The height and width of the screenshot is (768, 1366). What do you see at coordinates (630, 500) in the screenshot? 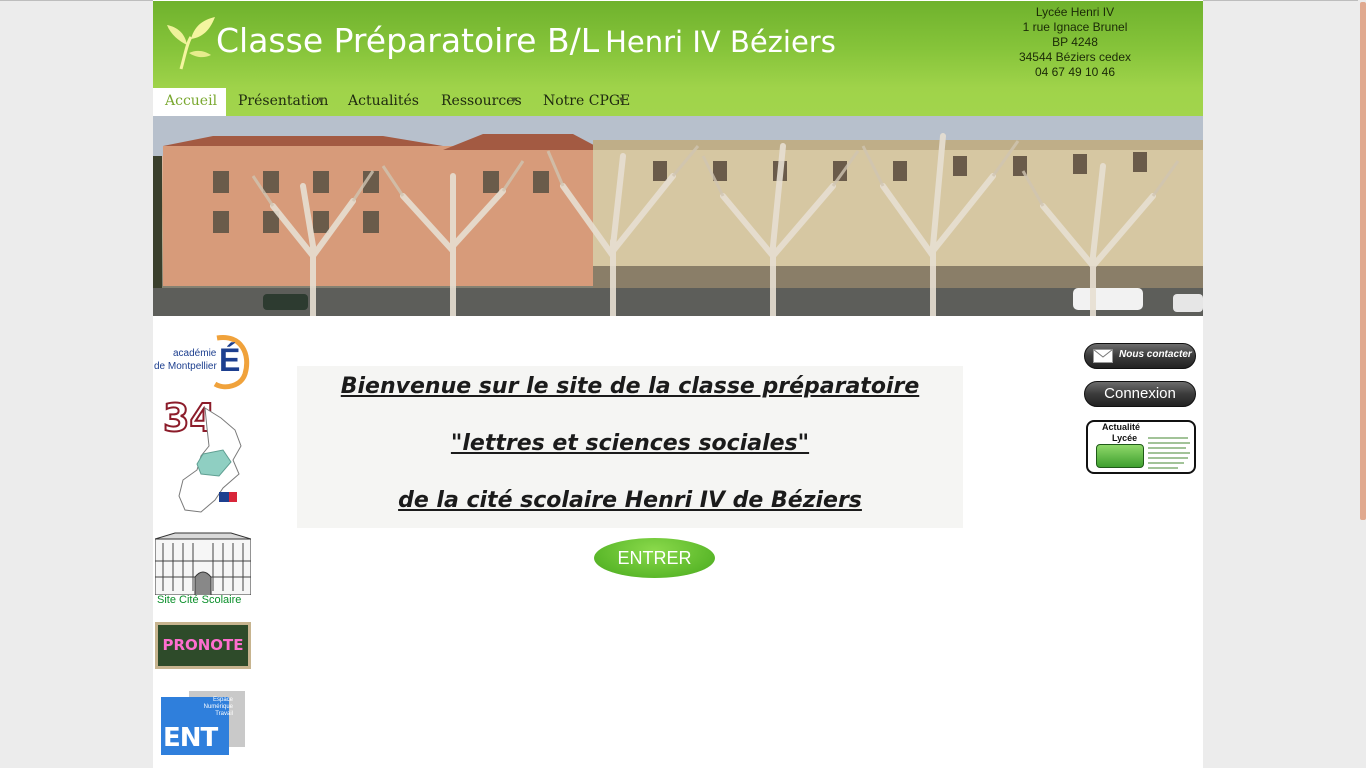
I see `welcome-line-3: de la cité scolaire Henri IV de Béziers` at bounding box center [630, 500].